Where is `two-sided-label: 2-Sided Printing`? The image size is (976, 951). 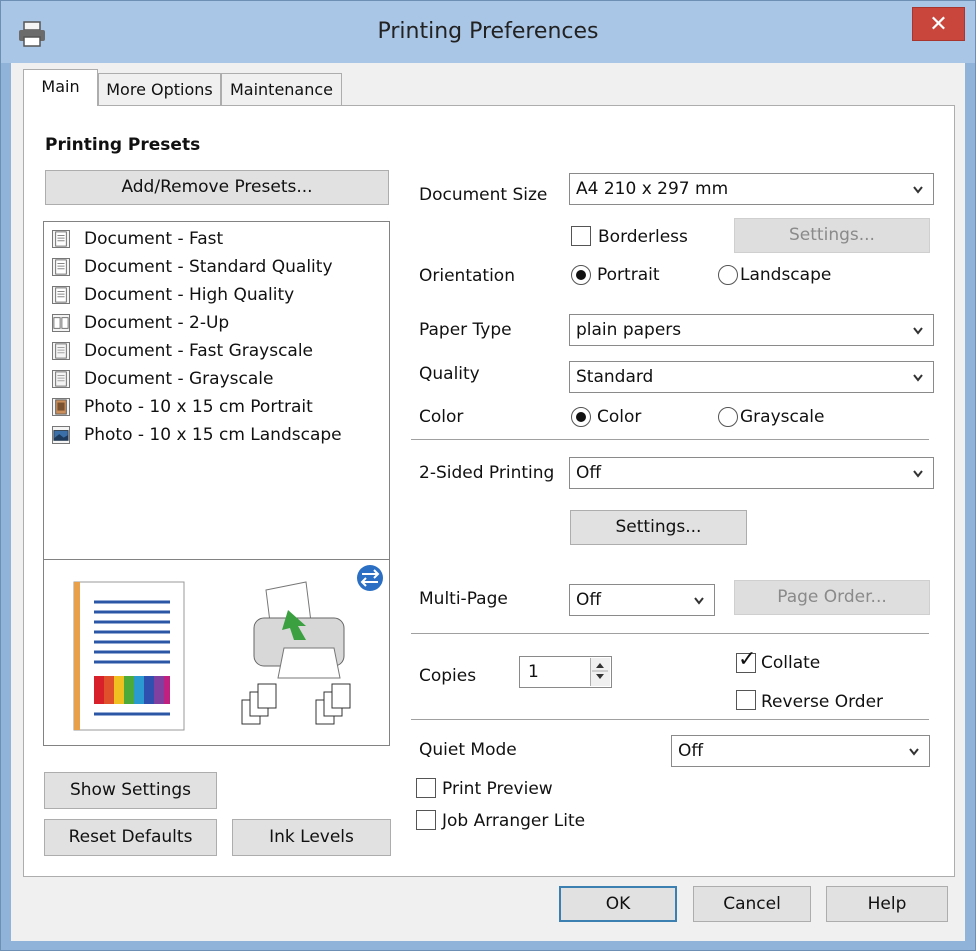 two-sided-label: 2-Sided Printing is located at coordinates (487, 473).